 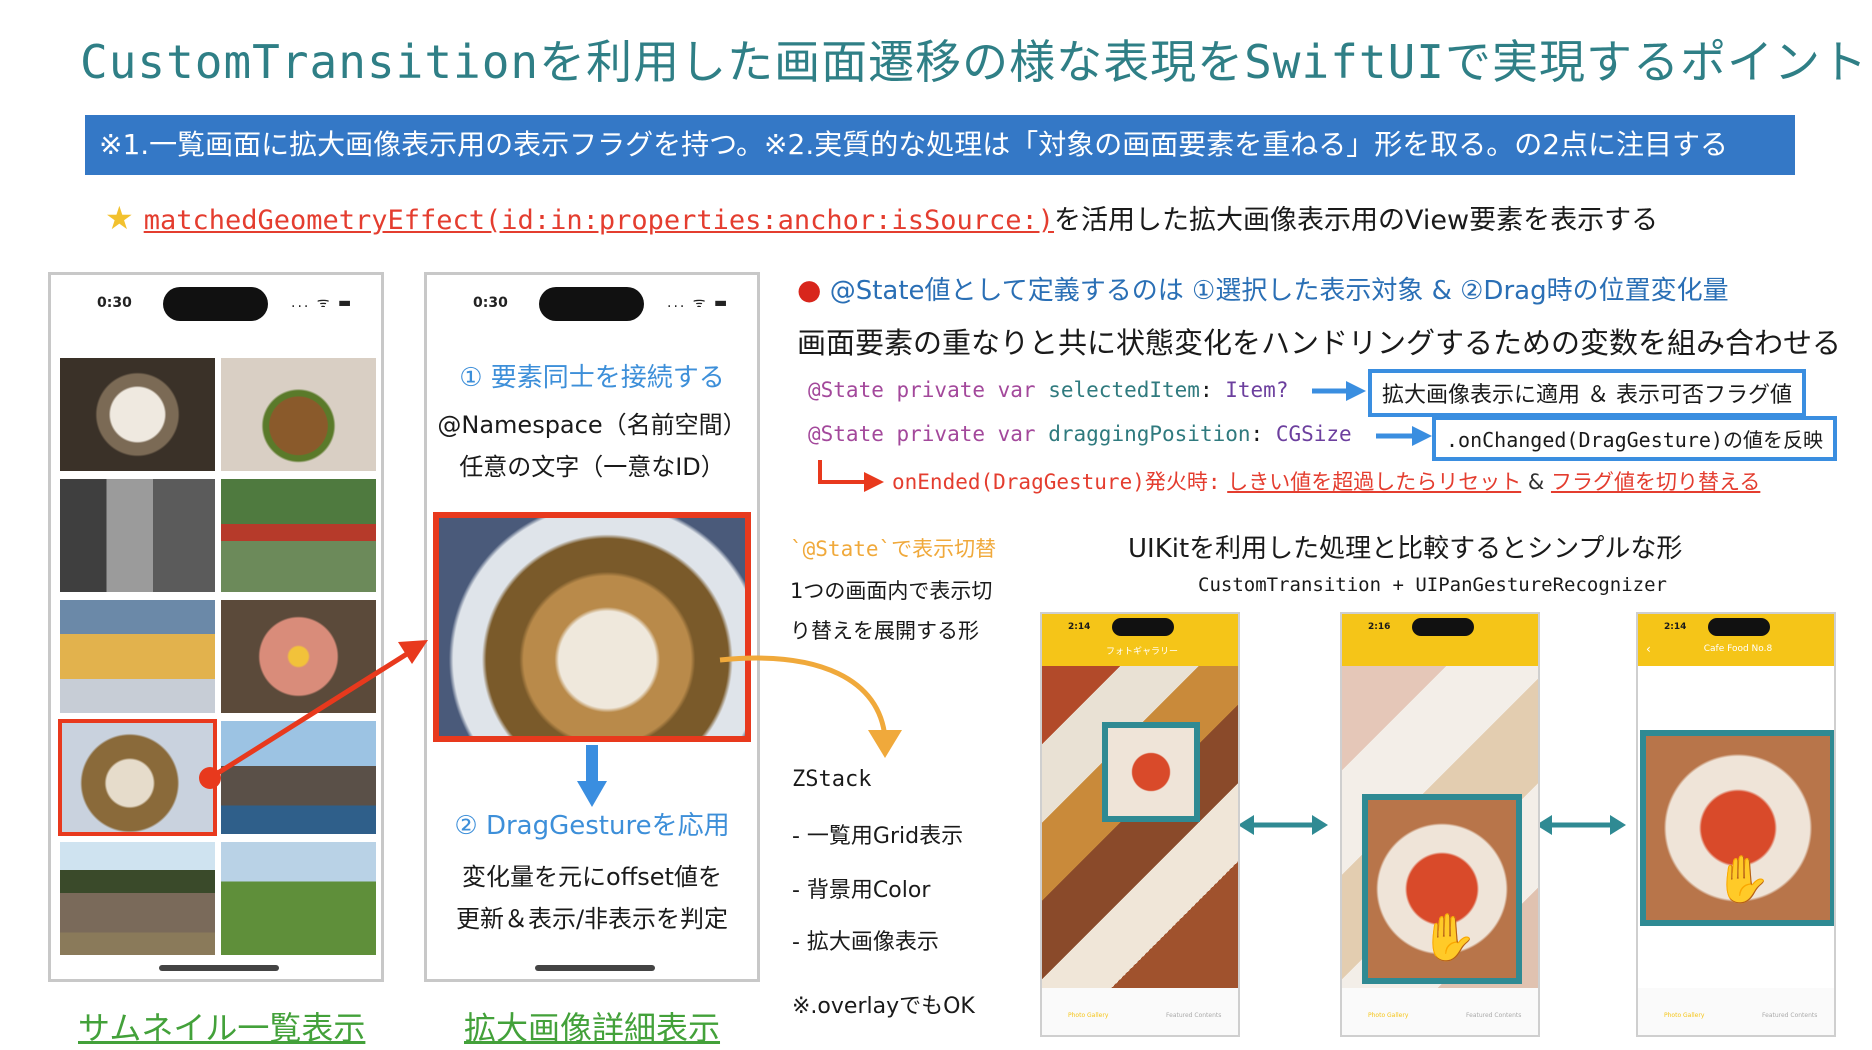 I want to click on selected-item-description: 拡大画像表示に適用 ＆ 表示可否フラグ値, so click(x=1587, y=393).